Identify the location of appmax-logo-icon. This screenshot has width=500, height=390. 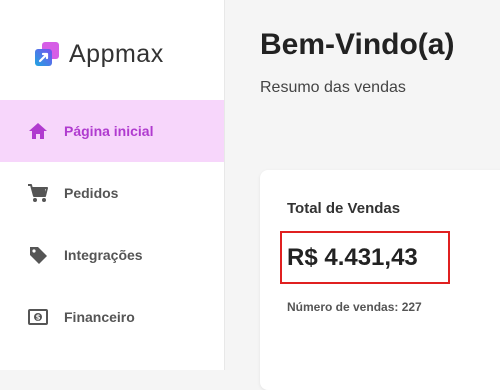
(47, 54).